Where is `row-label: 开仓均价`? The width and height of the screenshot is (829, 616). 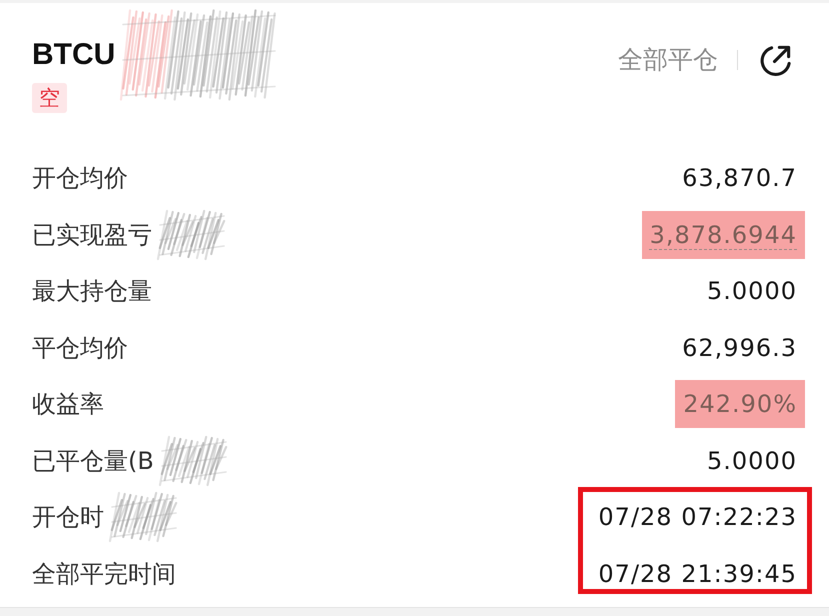 row-label: 开仓均价 is located at coordinates (80, 178).